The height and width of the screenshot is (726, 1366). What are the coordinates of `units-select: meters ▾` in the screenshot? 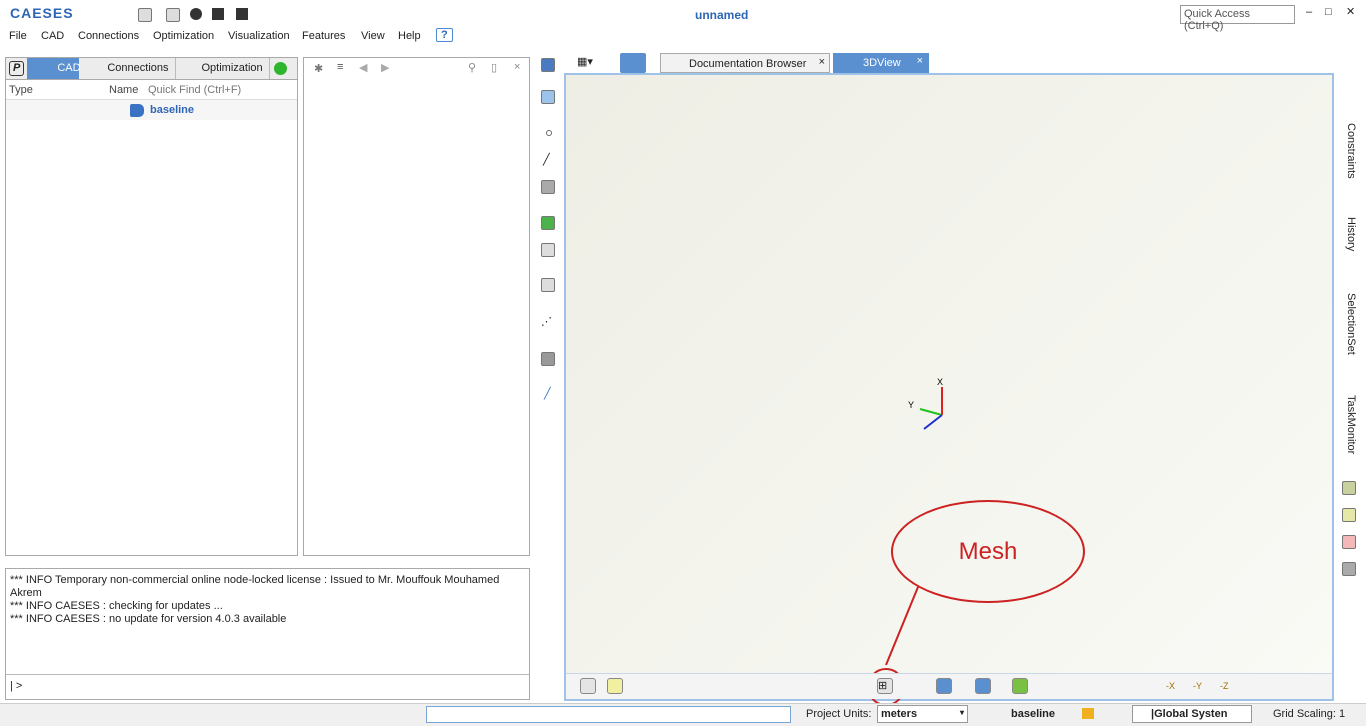 It's located at (922, 714).